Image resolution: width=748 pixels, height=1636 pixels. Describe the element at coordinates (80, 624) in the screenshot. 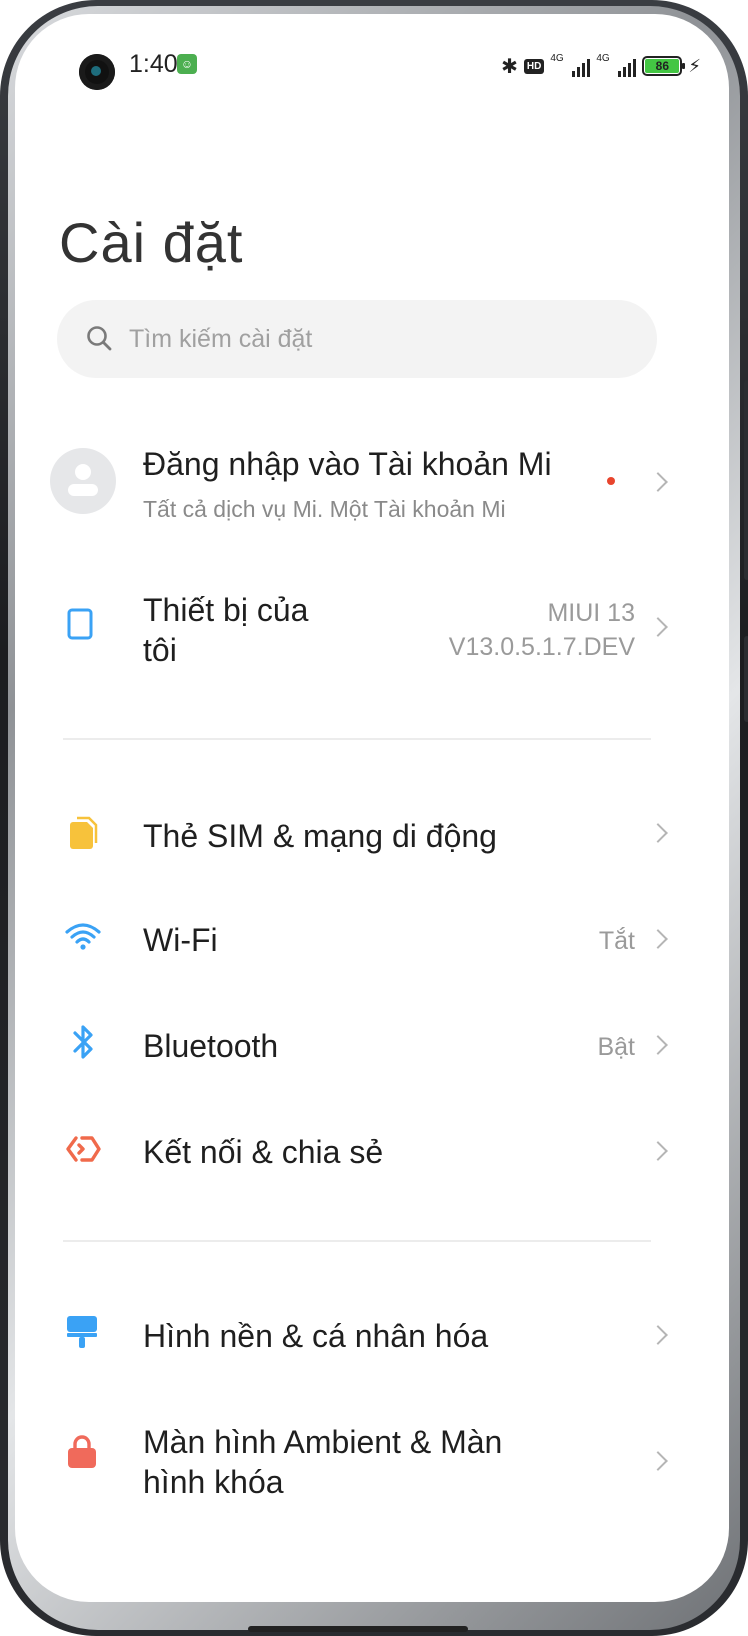

I see `device-icon` at that location.